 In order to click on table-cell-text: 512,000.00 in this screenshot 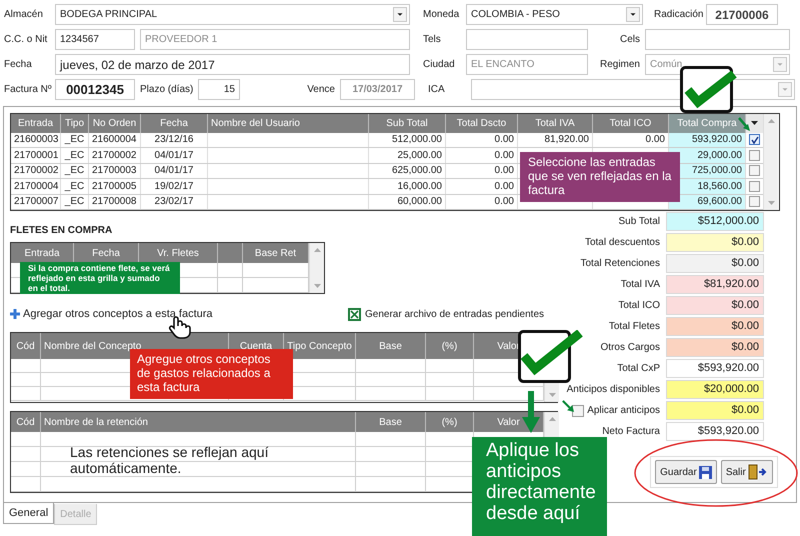, I will do `click(417, 140)`.